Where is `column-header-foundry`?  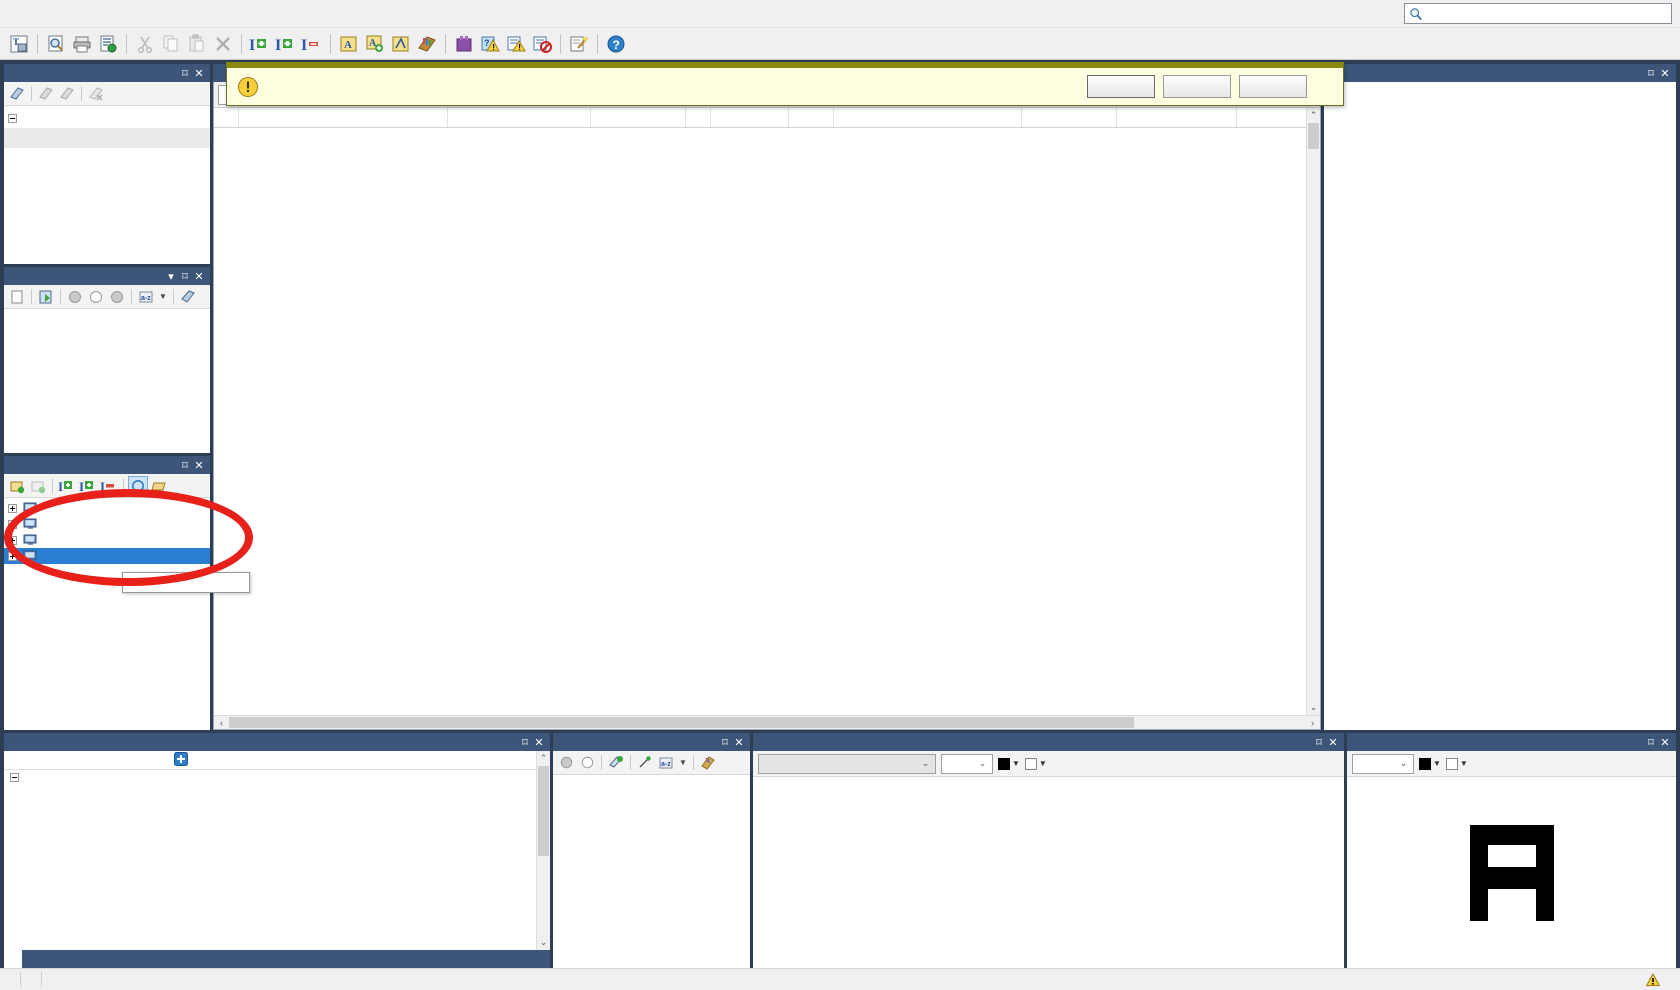
column-header-foundry is located at coordinates (928, 117).